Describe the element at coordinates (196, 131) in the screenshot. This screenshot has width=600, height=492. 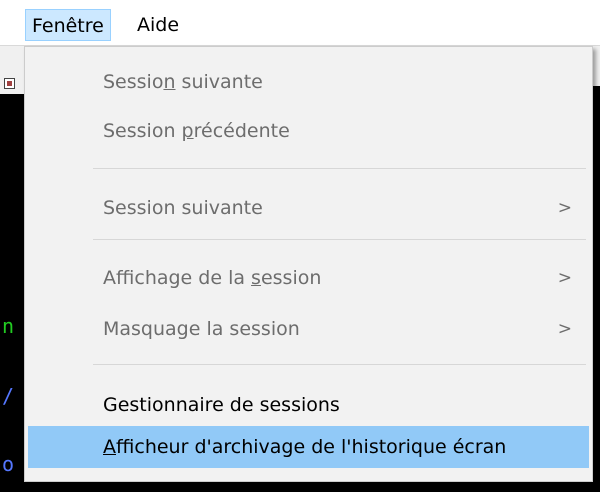
I see `menu-item-label: Session précédente` at that location.